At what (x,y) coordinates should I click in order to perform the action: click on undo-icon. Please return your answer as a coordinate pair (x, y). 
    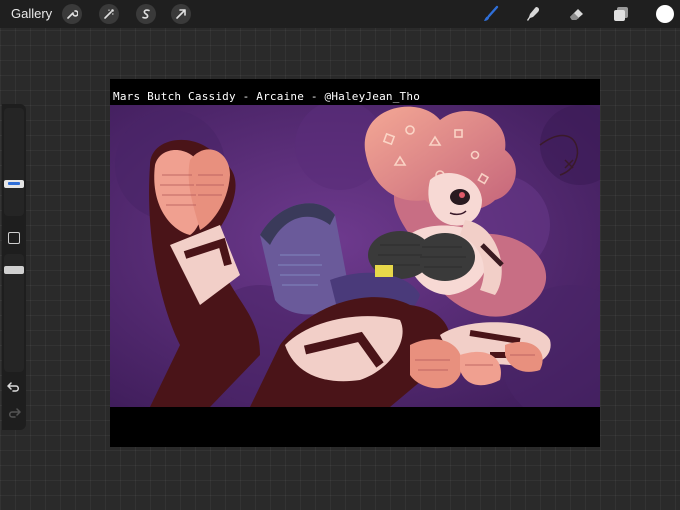
    Looking at the image, I should click on (14, 387).